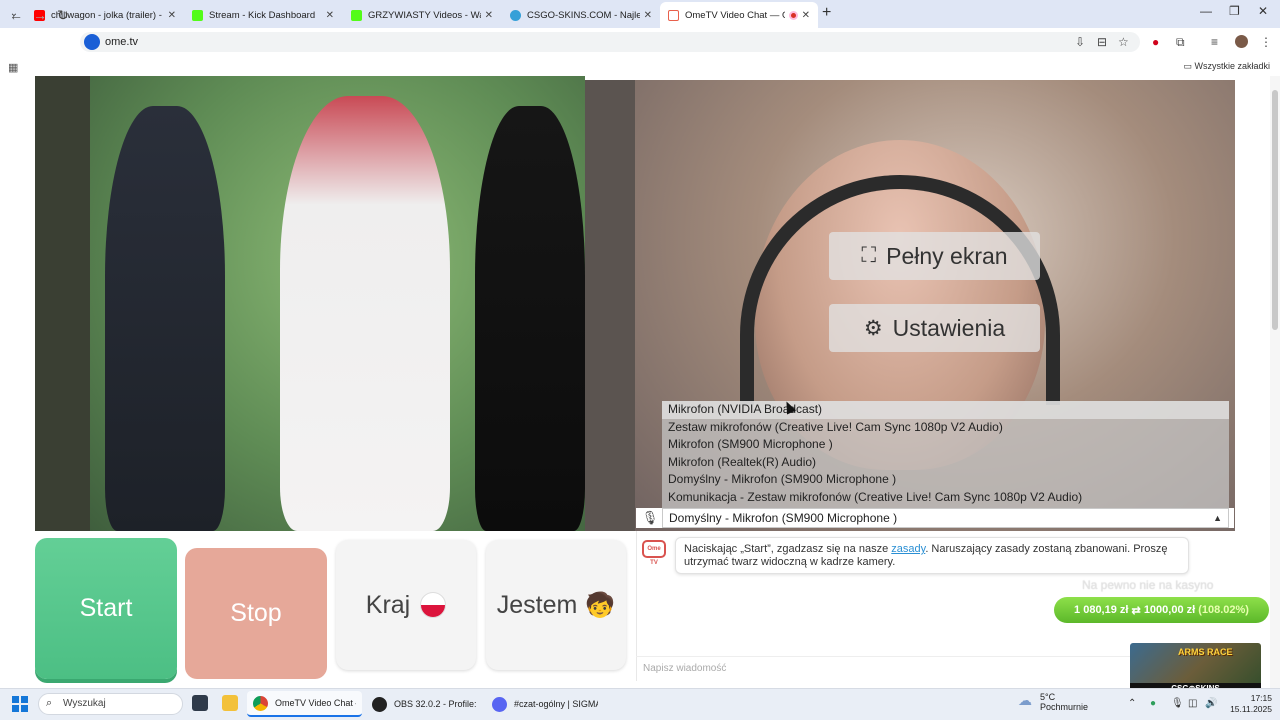 Image resolution: width=1280 pixels, height=720 pixels. What do you see at coordinates (1169, 610) in the screenshot?
I see `balance-to: 1000,00 zł` at bounding box center [1169, 610].